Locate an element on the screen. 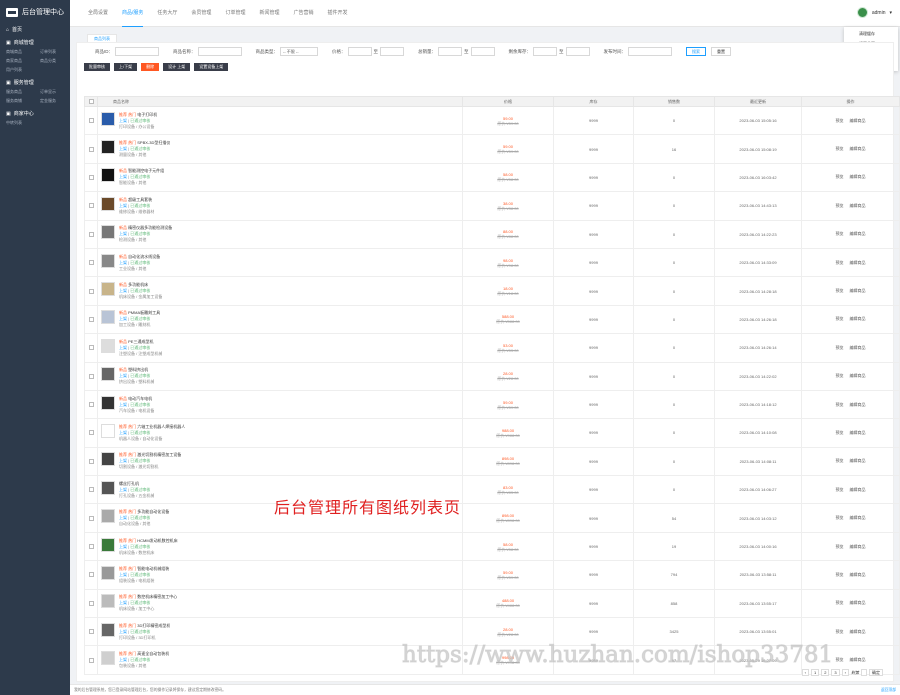 This screenshot has width=900, height=695. sidebar-item: 商家商品 is located at coordinates (23, 61).